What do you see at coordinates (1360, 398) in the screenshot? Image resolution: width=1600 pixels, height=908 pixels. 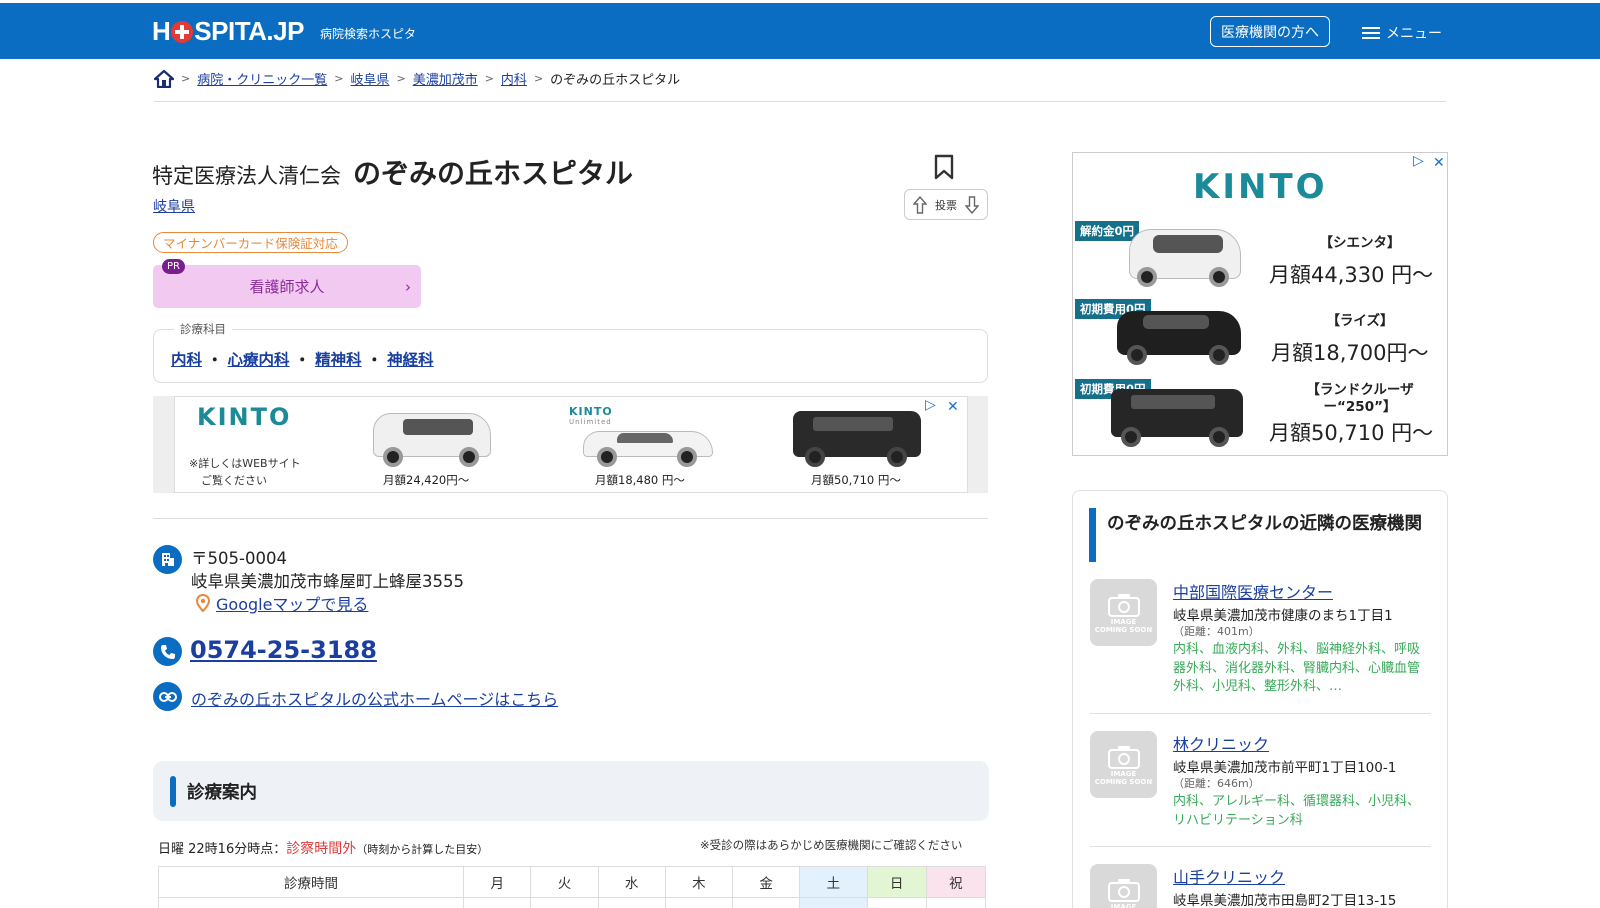 I see `ad-model-name: 【ランドクルーザー“250”】` at bounding box center [1360, 398].